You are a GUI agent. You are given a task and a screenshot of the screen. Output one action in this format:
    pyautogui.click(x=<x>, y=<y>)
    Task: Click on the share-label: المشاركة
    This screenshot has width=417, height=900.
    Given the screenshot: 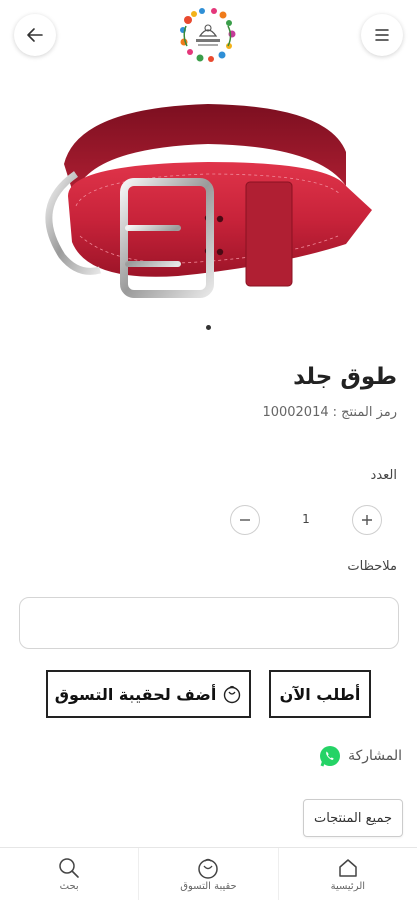 What is the action you would take?
    pyautogui.click(x=375, y=756)
    